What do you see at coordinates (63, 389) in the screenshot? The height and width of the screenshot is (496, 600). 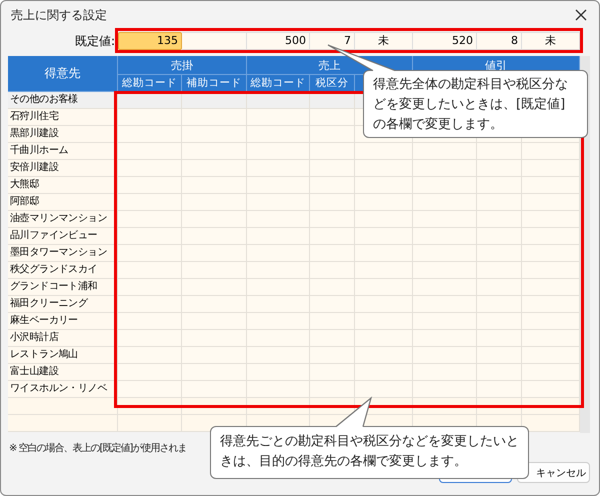 I see `customer-name-cell: ワイスホルン・リノベ` at bounding box center [63, 389].